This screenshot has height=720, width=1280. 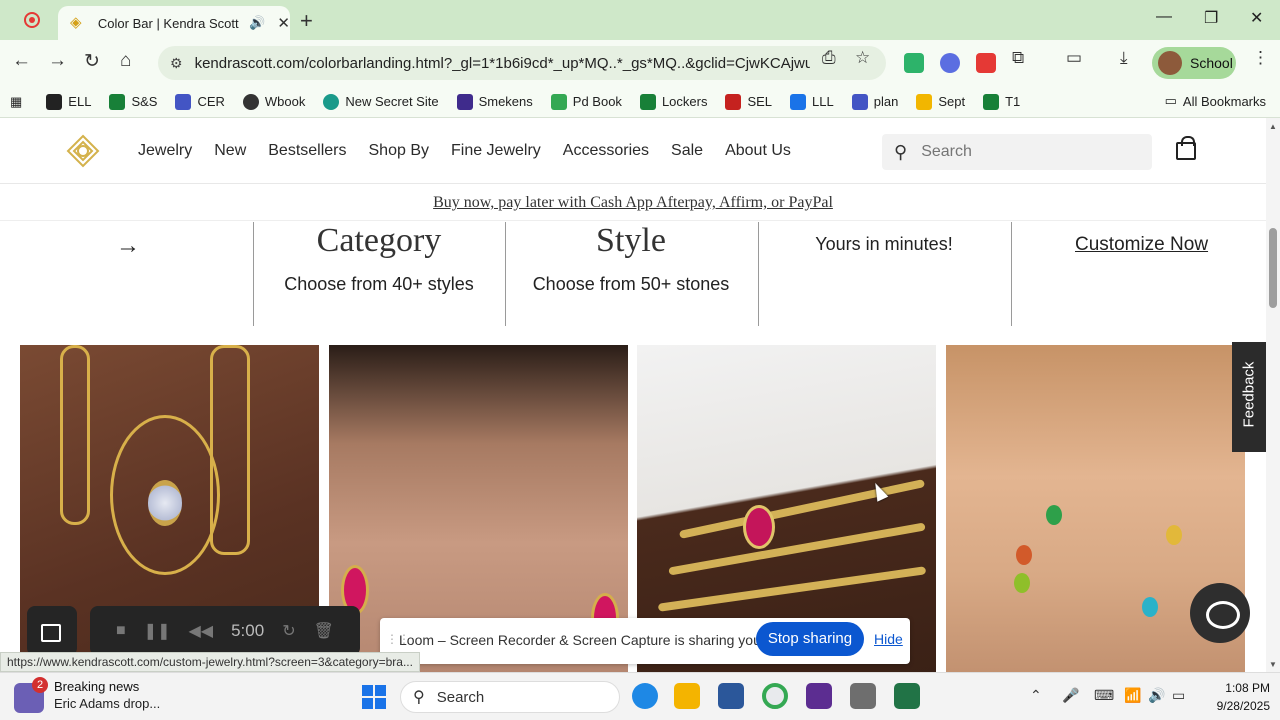 I want to click on nav-sale: Sale, so click(x=687, y=151).